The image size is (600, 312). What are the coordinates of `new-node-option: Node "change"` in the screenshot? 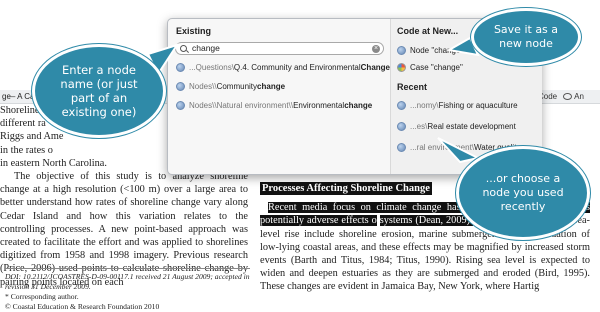 It's located at (430, 50).